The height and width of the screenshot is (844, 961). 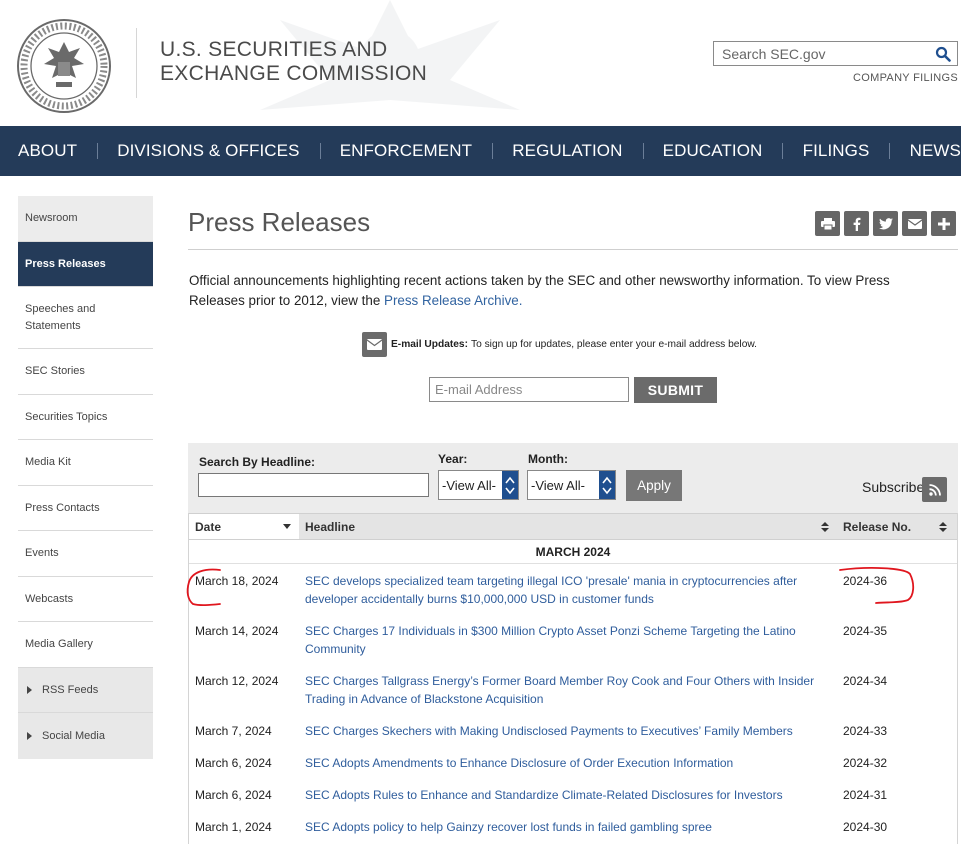 What do you see at coordinates (713, 151) in the screenshot?
I see `nav-education: EDUCATION` at bounding box center [713, 151].